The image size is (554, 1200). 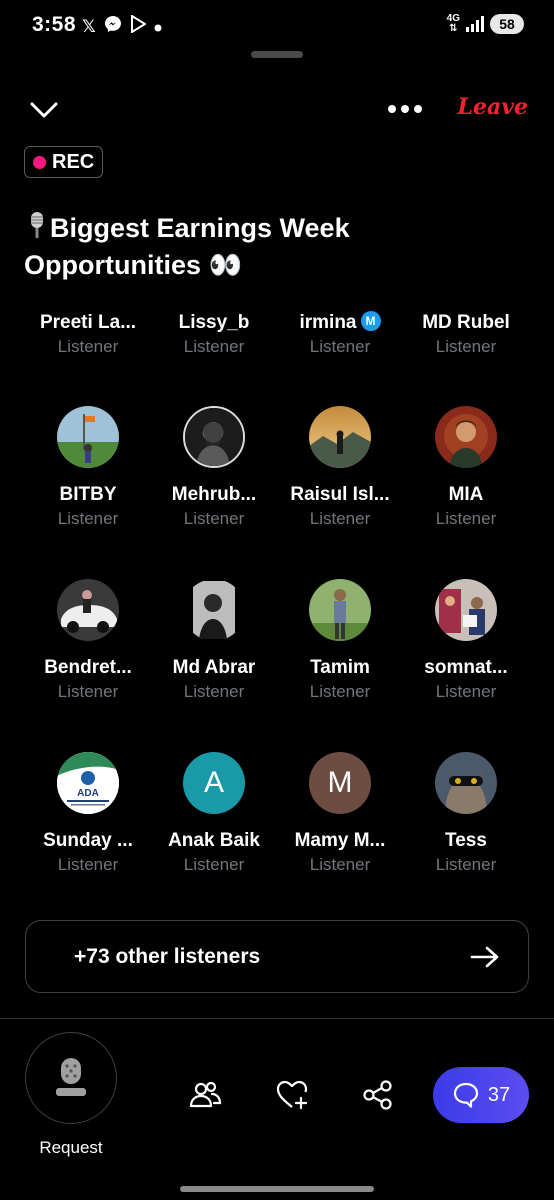 I want to click on participant-name: Lissy_b, so click(x=214, y=322).